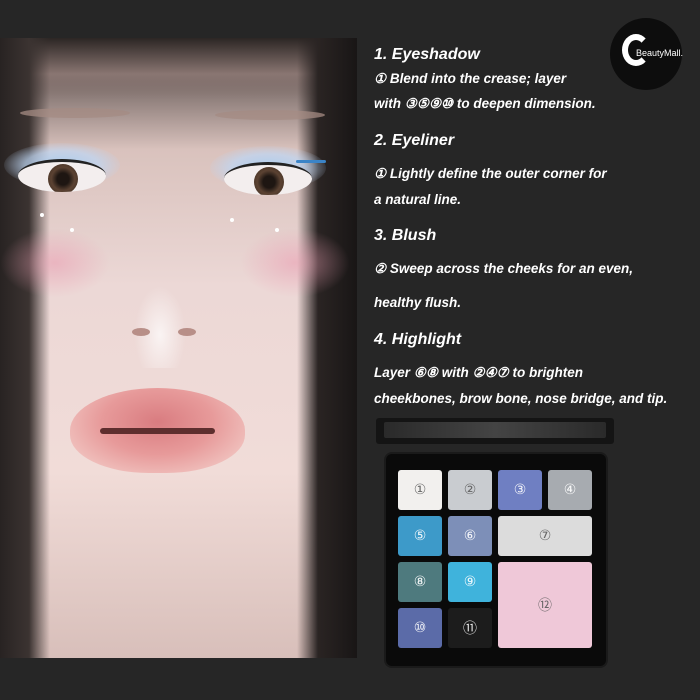 The image size is (700, 700). Describe the element at coordinates (157, 431) in the screenshot. I see `lip-line` at that location.